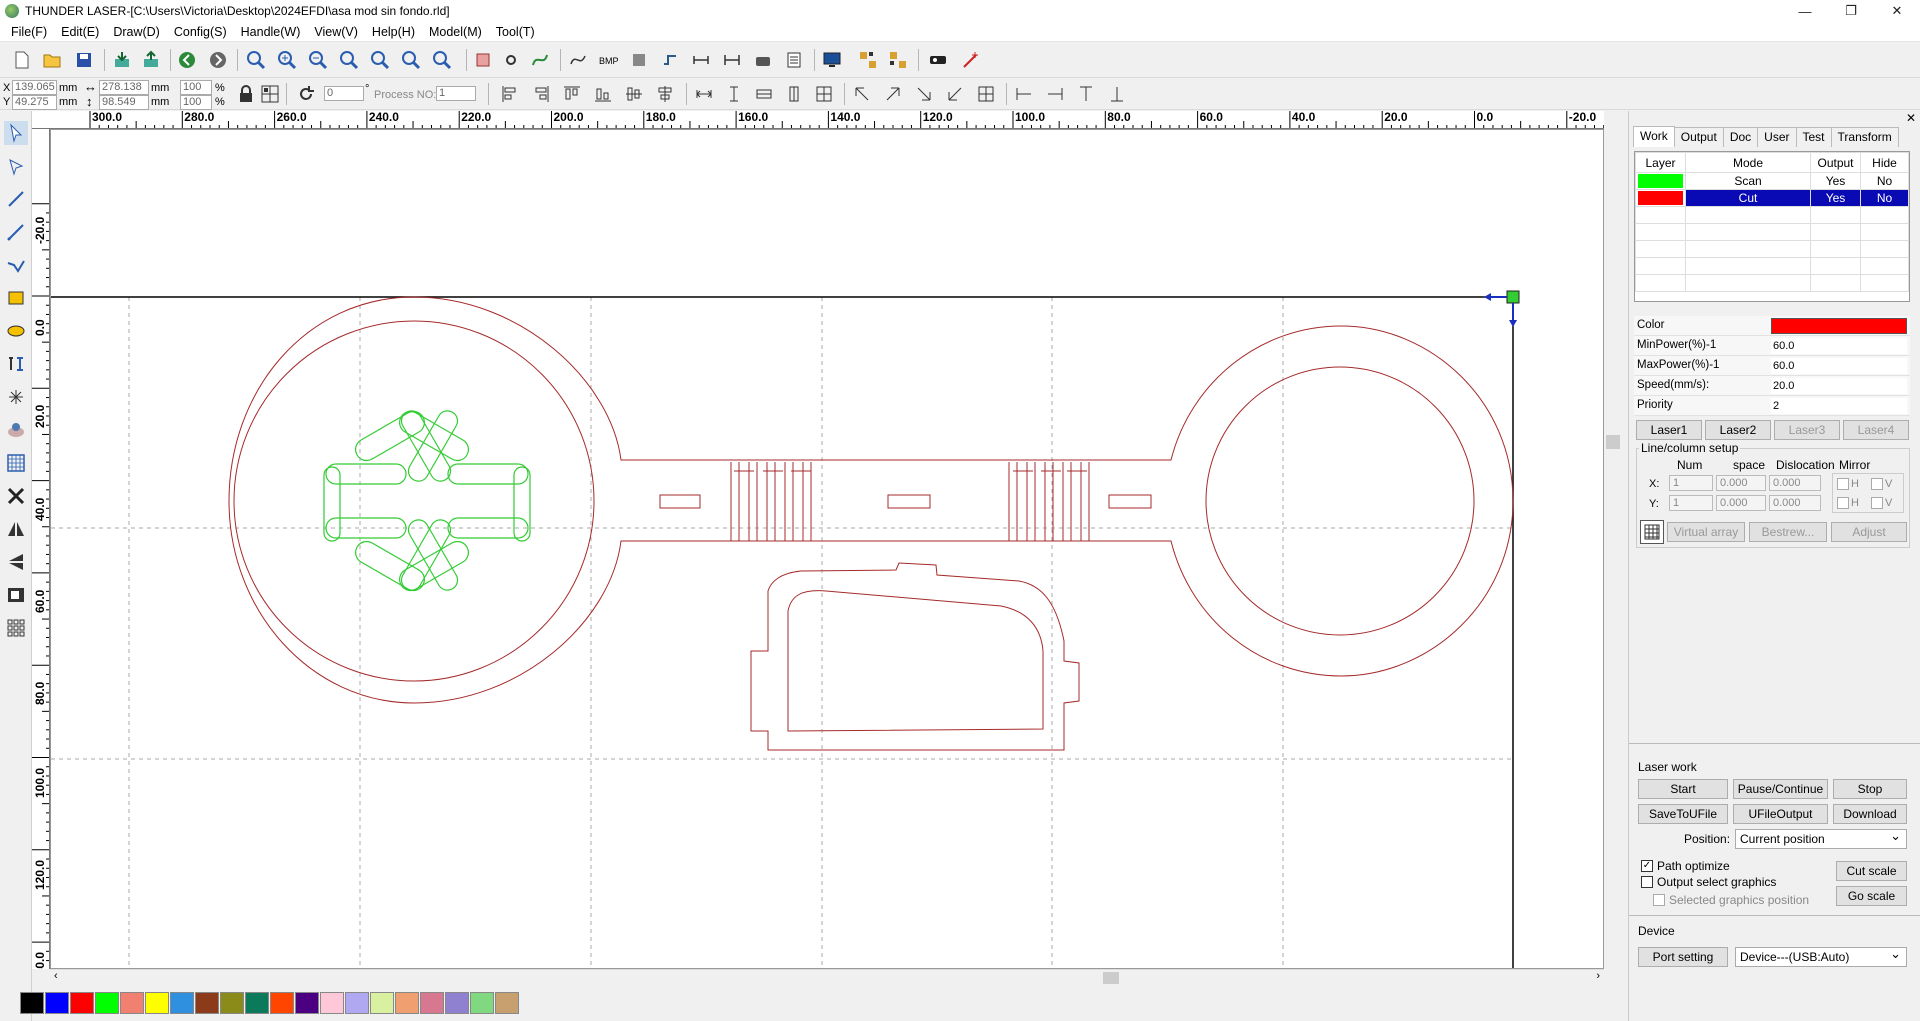  Describe the element at coordinates (16, 397) in the screenshot. I see `point-tool-icon` at that location.